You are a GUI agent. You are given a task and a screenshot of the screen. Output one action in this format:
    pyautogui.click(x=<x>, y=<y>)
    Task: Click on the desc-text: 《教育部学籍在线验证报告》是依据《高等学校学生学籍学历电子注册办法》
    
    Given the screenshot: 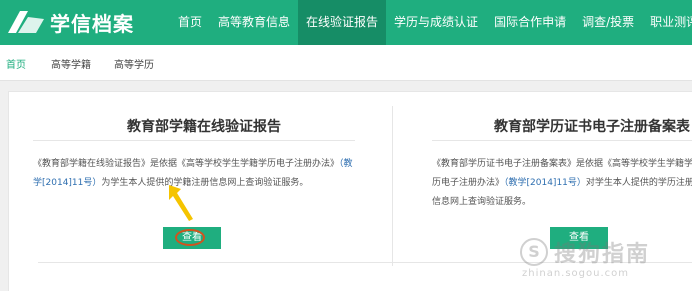 What is the action you would take?
    pyautogui.click(x=186, y=164)
    